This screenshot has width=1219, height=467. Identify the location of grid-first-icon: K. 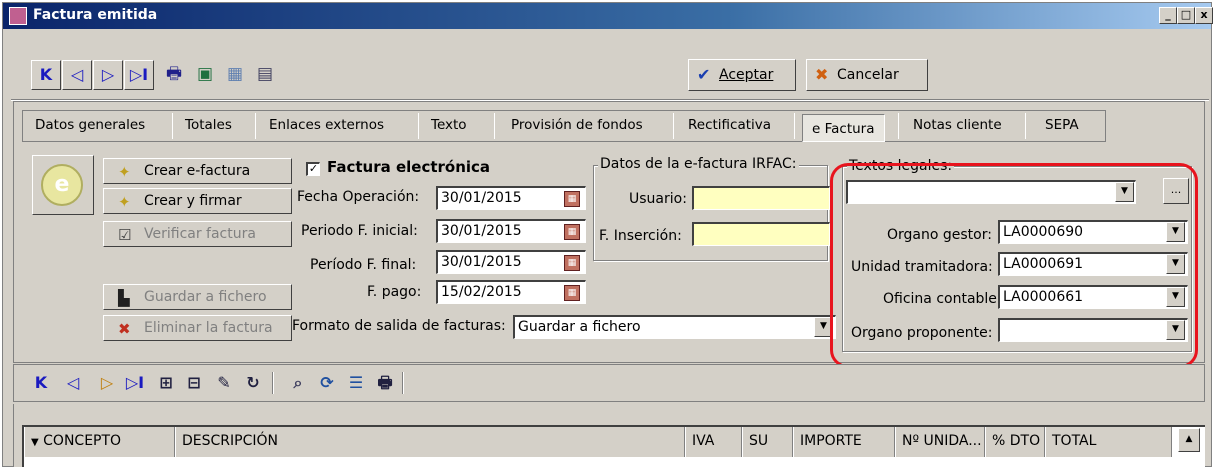
(41, 383).